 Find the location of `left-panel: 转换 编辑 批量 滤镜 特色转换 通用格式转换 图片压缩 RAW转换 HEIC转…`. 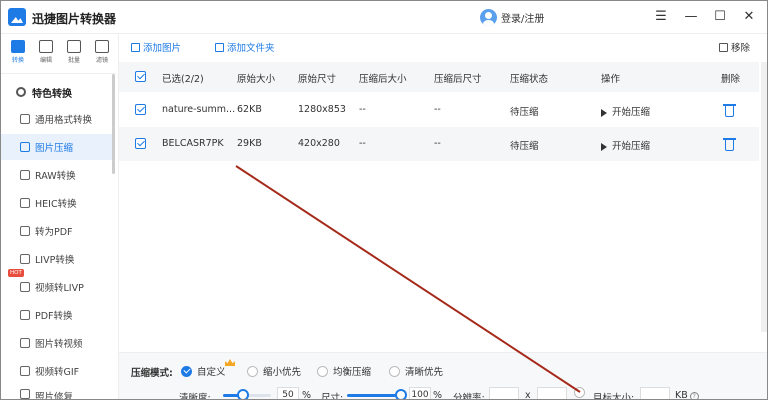

left-panel: 转换 编辑 批量 滤镜 特色转换 通用格式转换 图片压缩 RAW转换 HEIC转… is located at coordinates (58, 217).